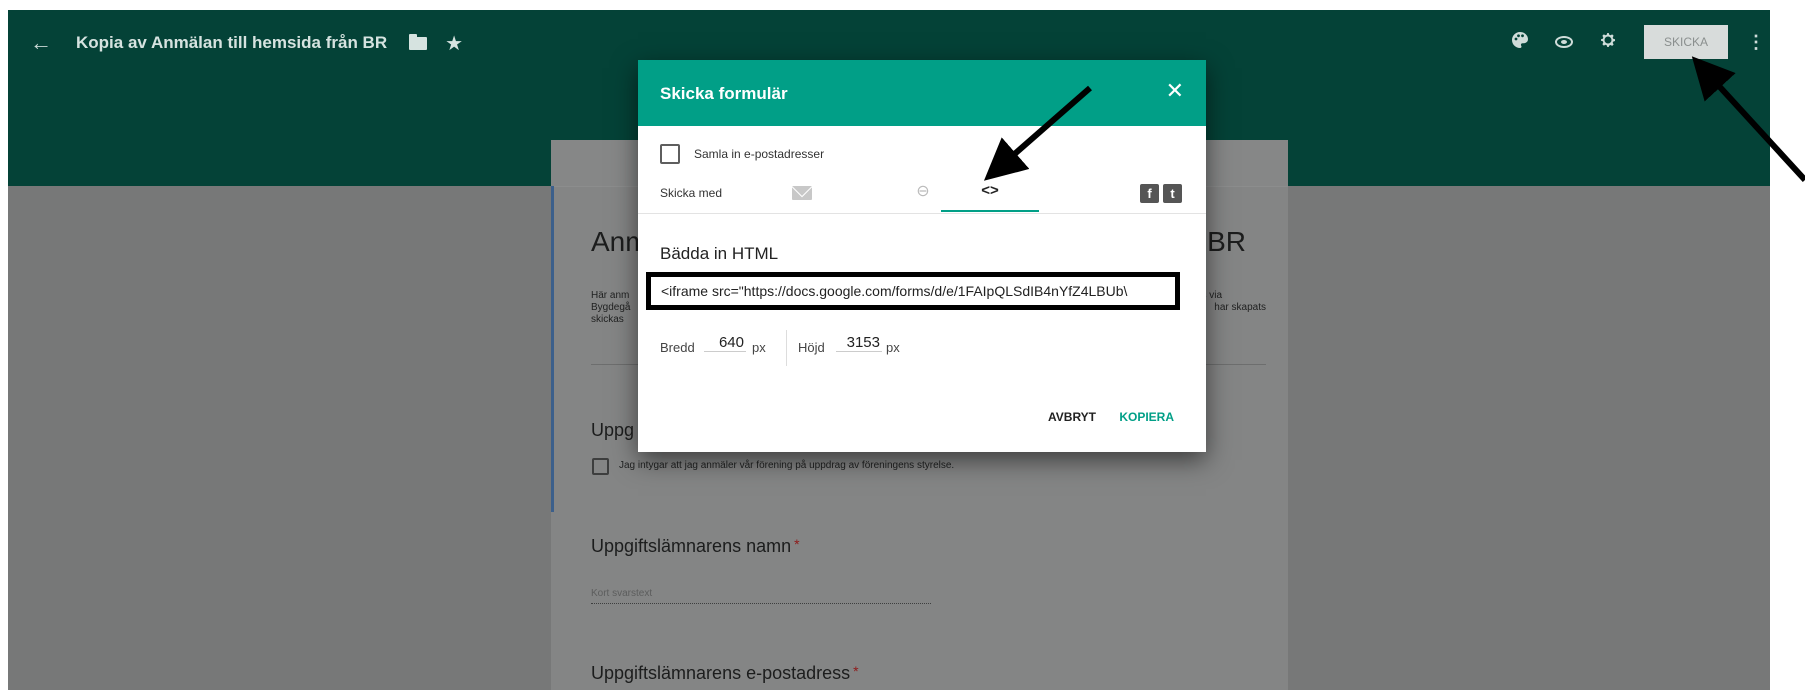 Image resolution: width=1805 pixels, height=690 pixels. Describe the element at coordinates (1172, 193) in the screenshot. I see `twitter-icon: t` at that location.